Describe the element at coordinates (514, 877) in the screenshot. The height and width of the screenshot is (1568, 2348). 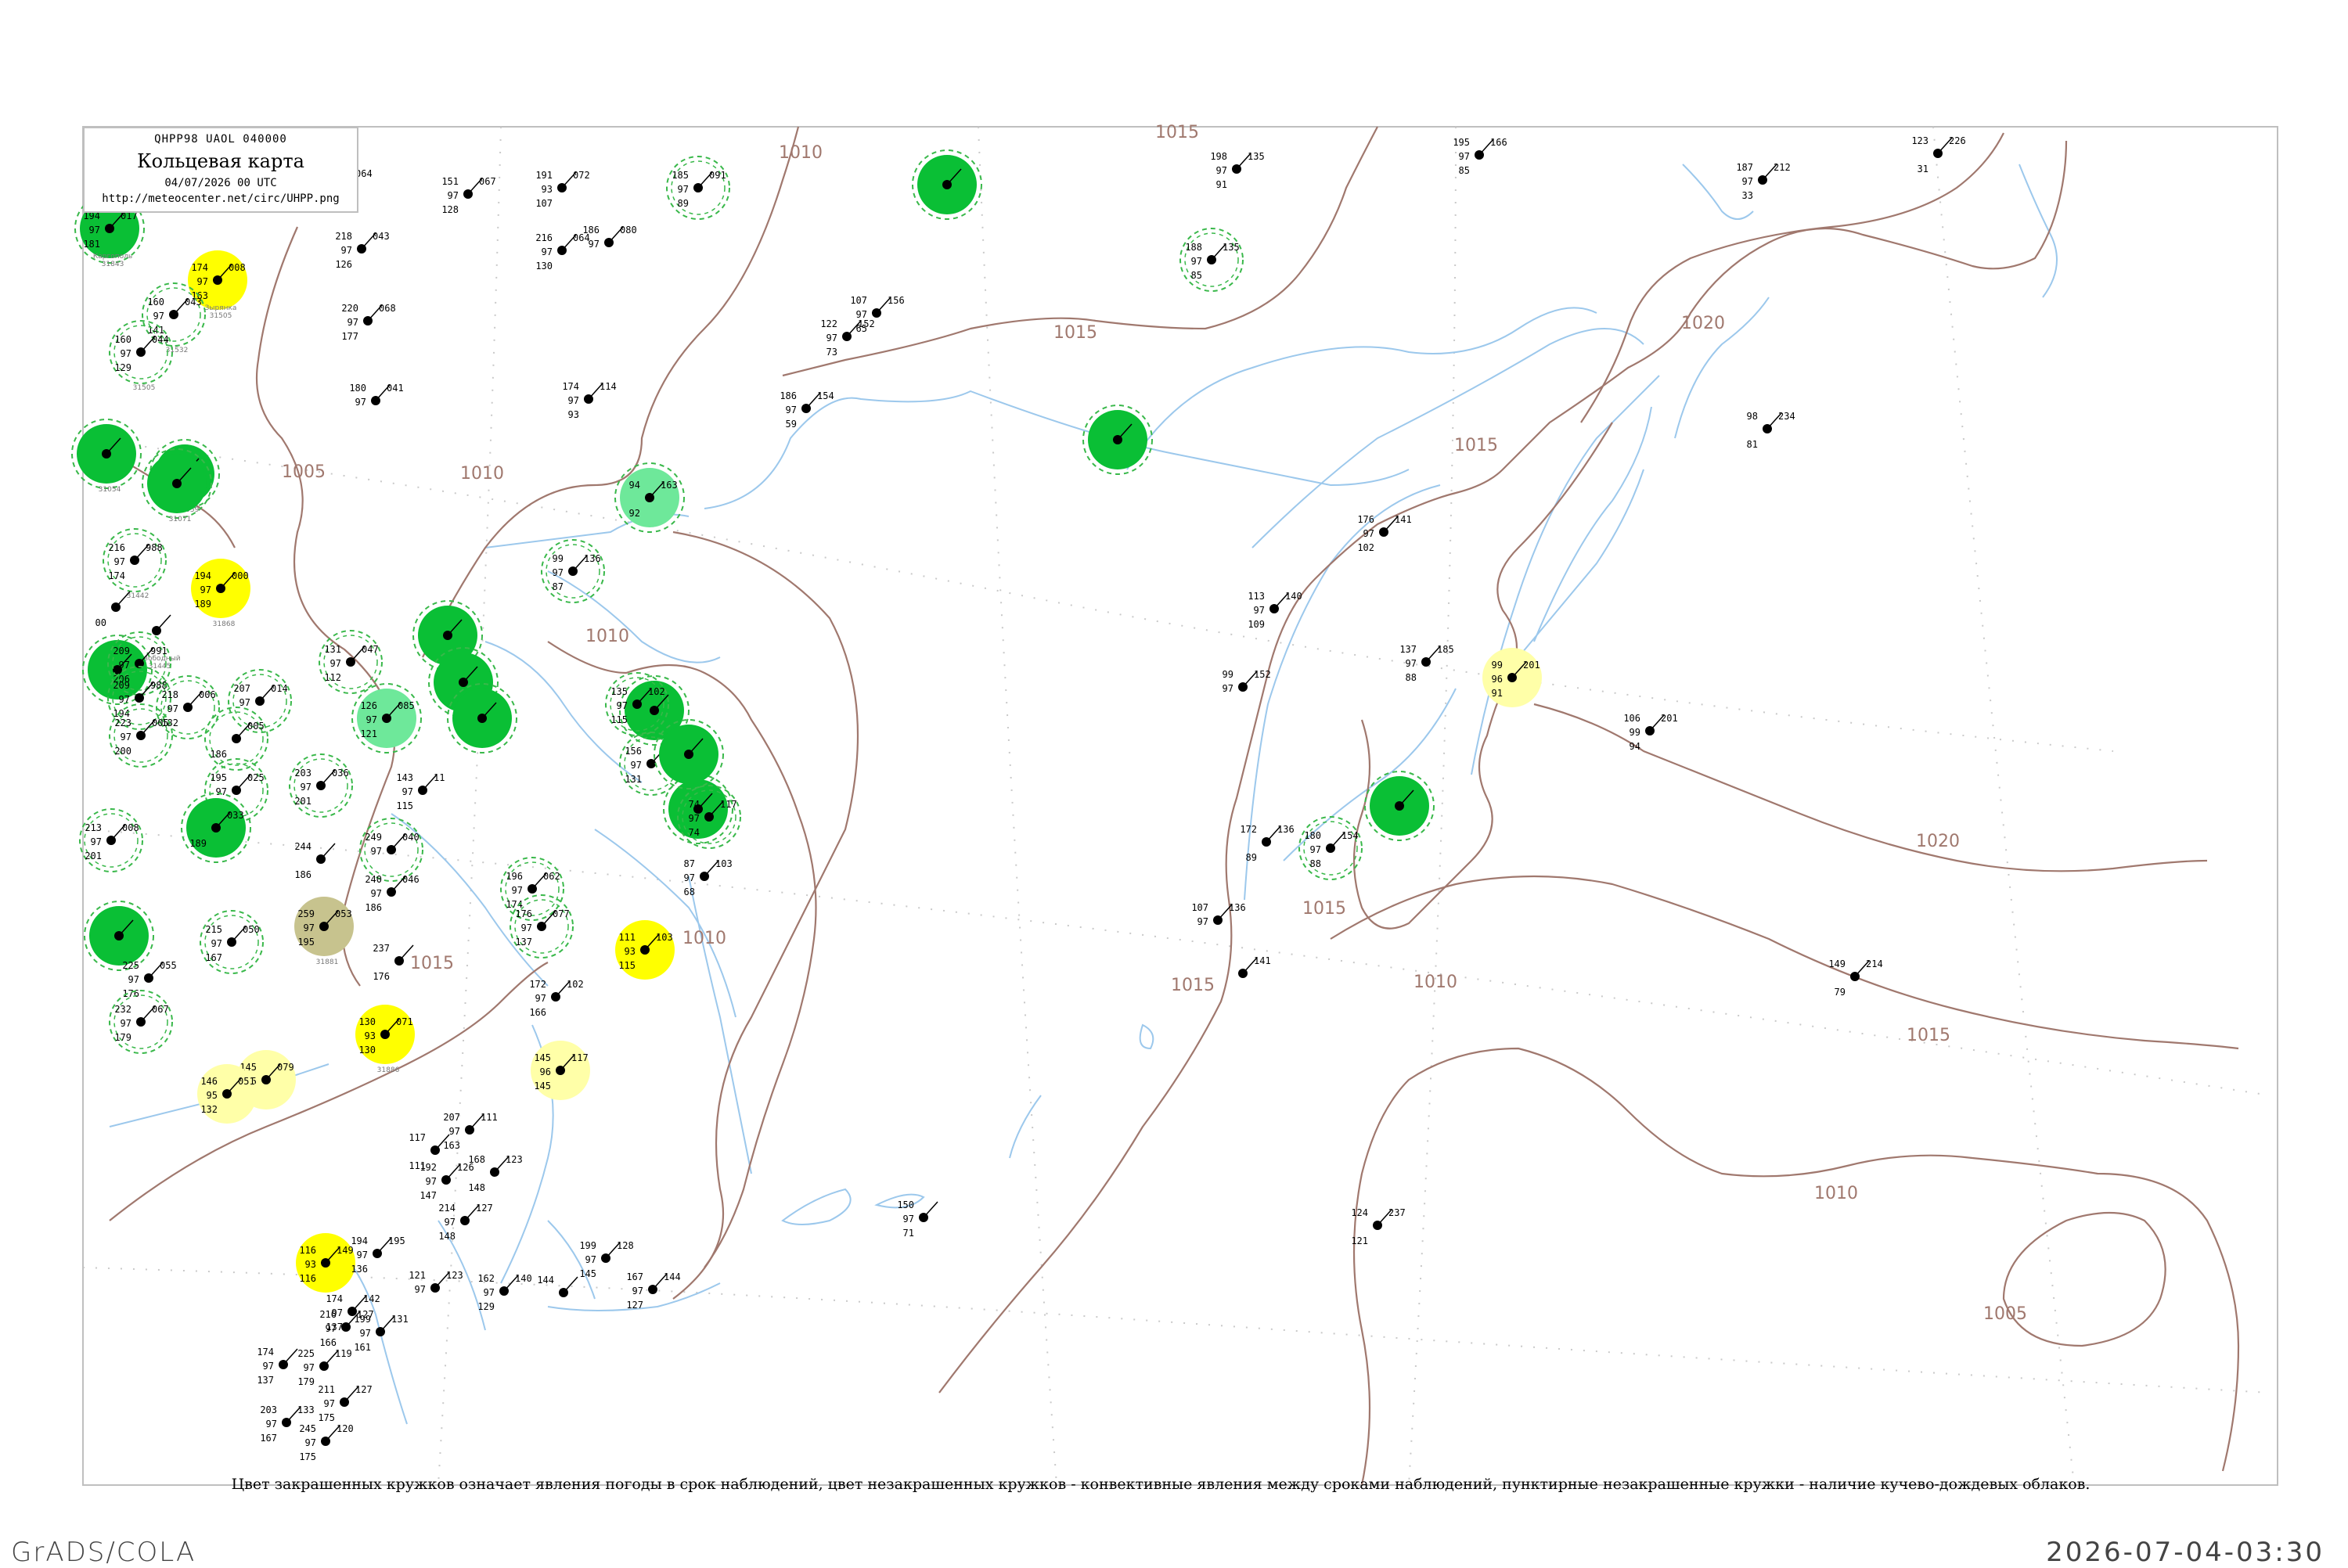
I see `station-value: 196` at that location.